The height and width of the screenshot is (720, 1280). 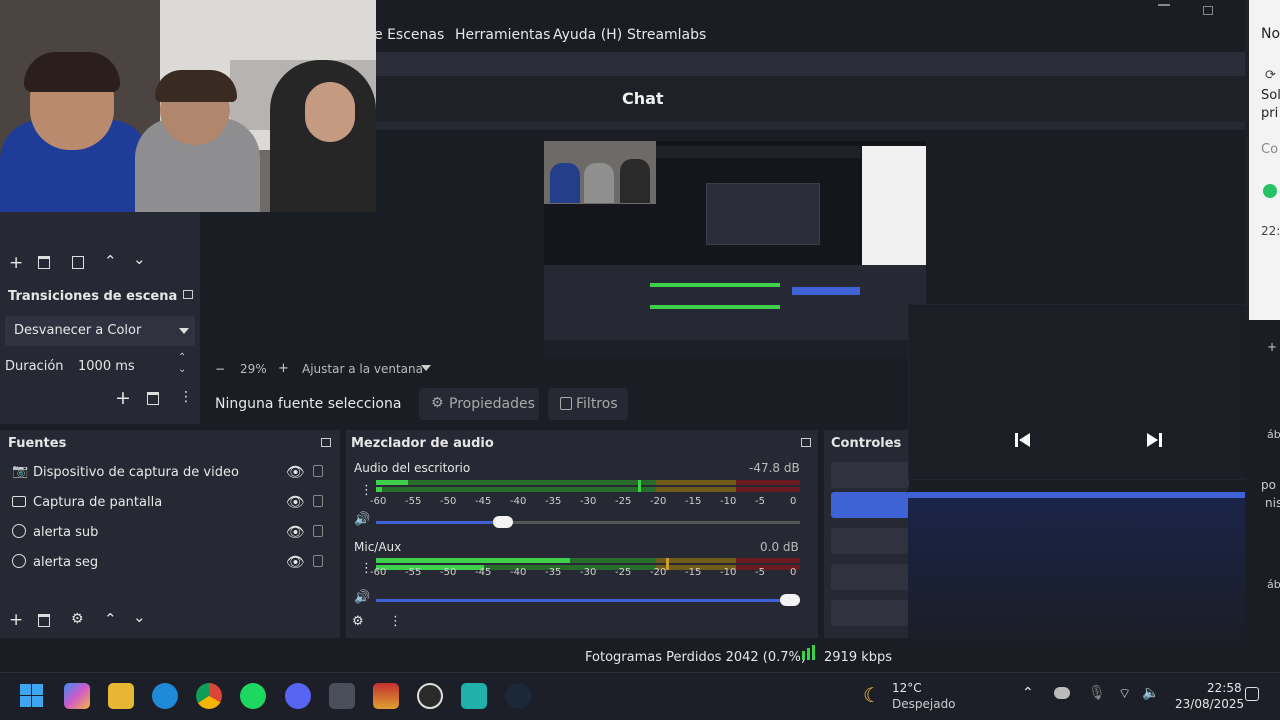 I want to click on onedrive-icon, so click(x=1062, y=693).